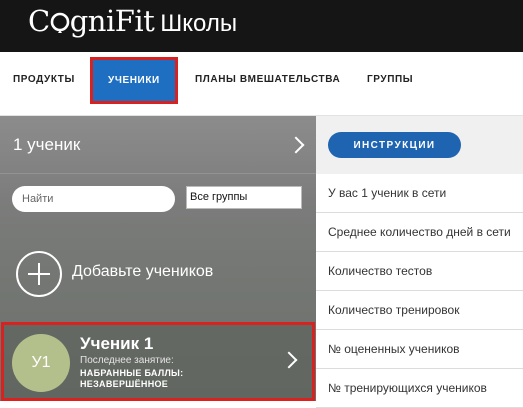 Image resolution: width=523 pixels, height=408 pixels. What do you see at coordinates (143, 271) in the screenshot?
I see `add-students-label: Добавьте учеников` at bounding box center [143, 271].